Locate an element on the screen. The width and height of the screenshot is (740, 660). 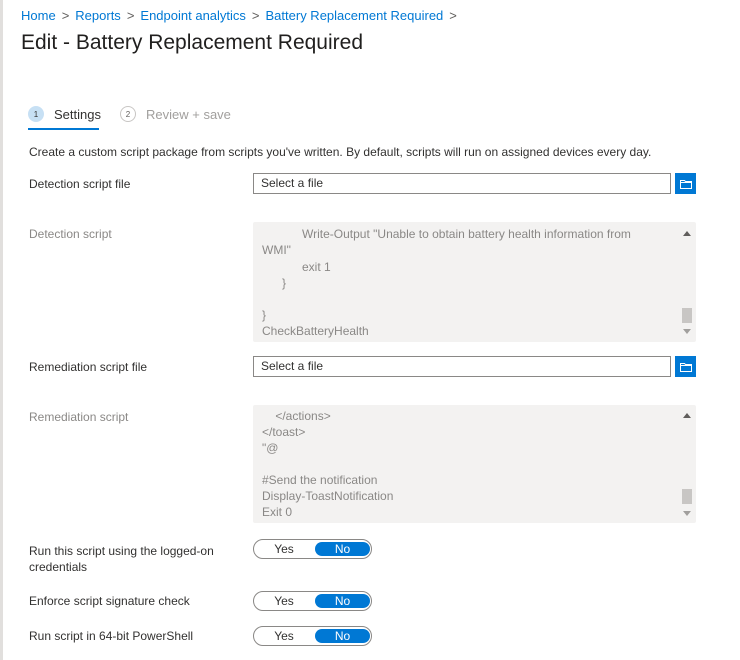
breadcrumb-endpoint-analytics: Endpoint analytics is located at coordinates (193, 15).